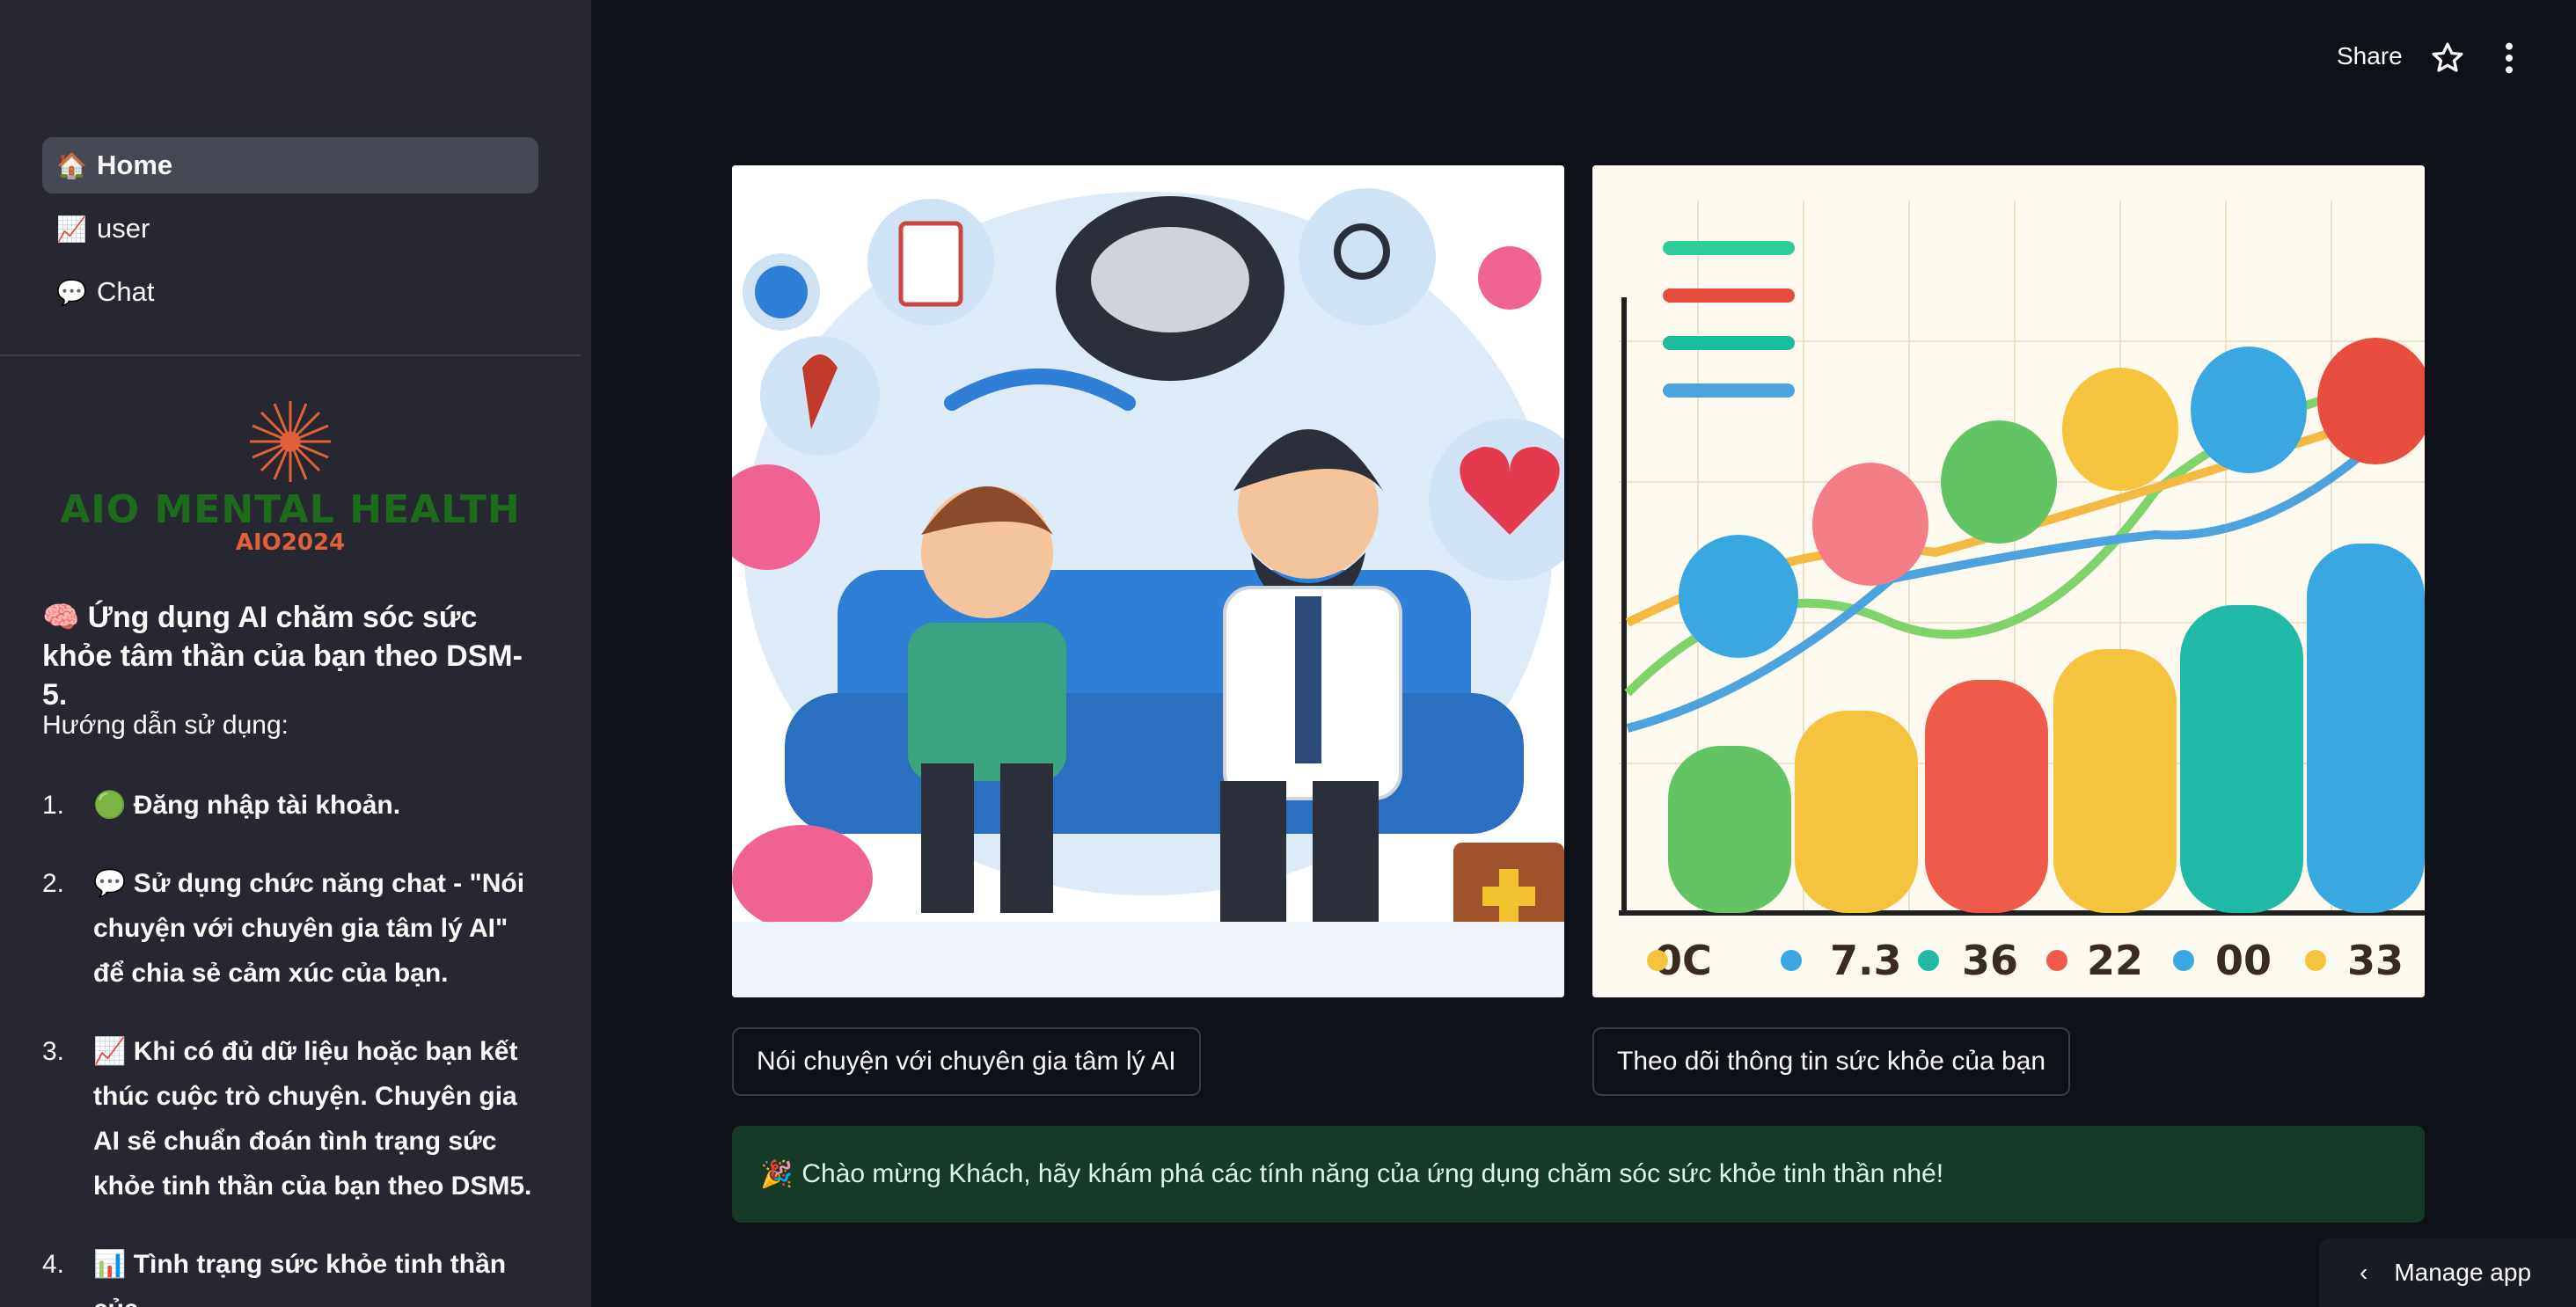 This screenshot has width=2576, height=1307. I want to click on manage-app-label: Manage app, so click(2463, 1273).